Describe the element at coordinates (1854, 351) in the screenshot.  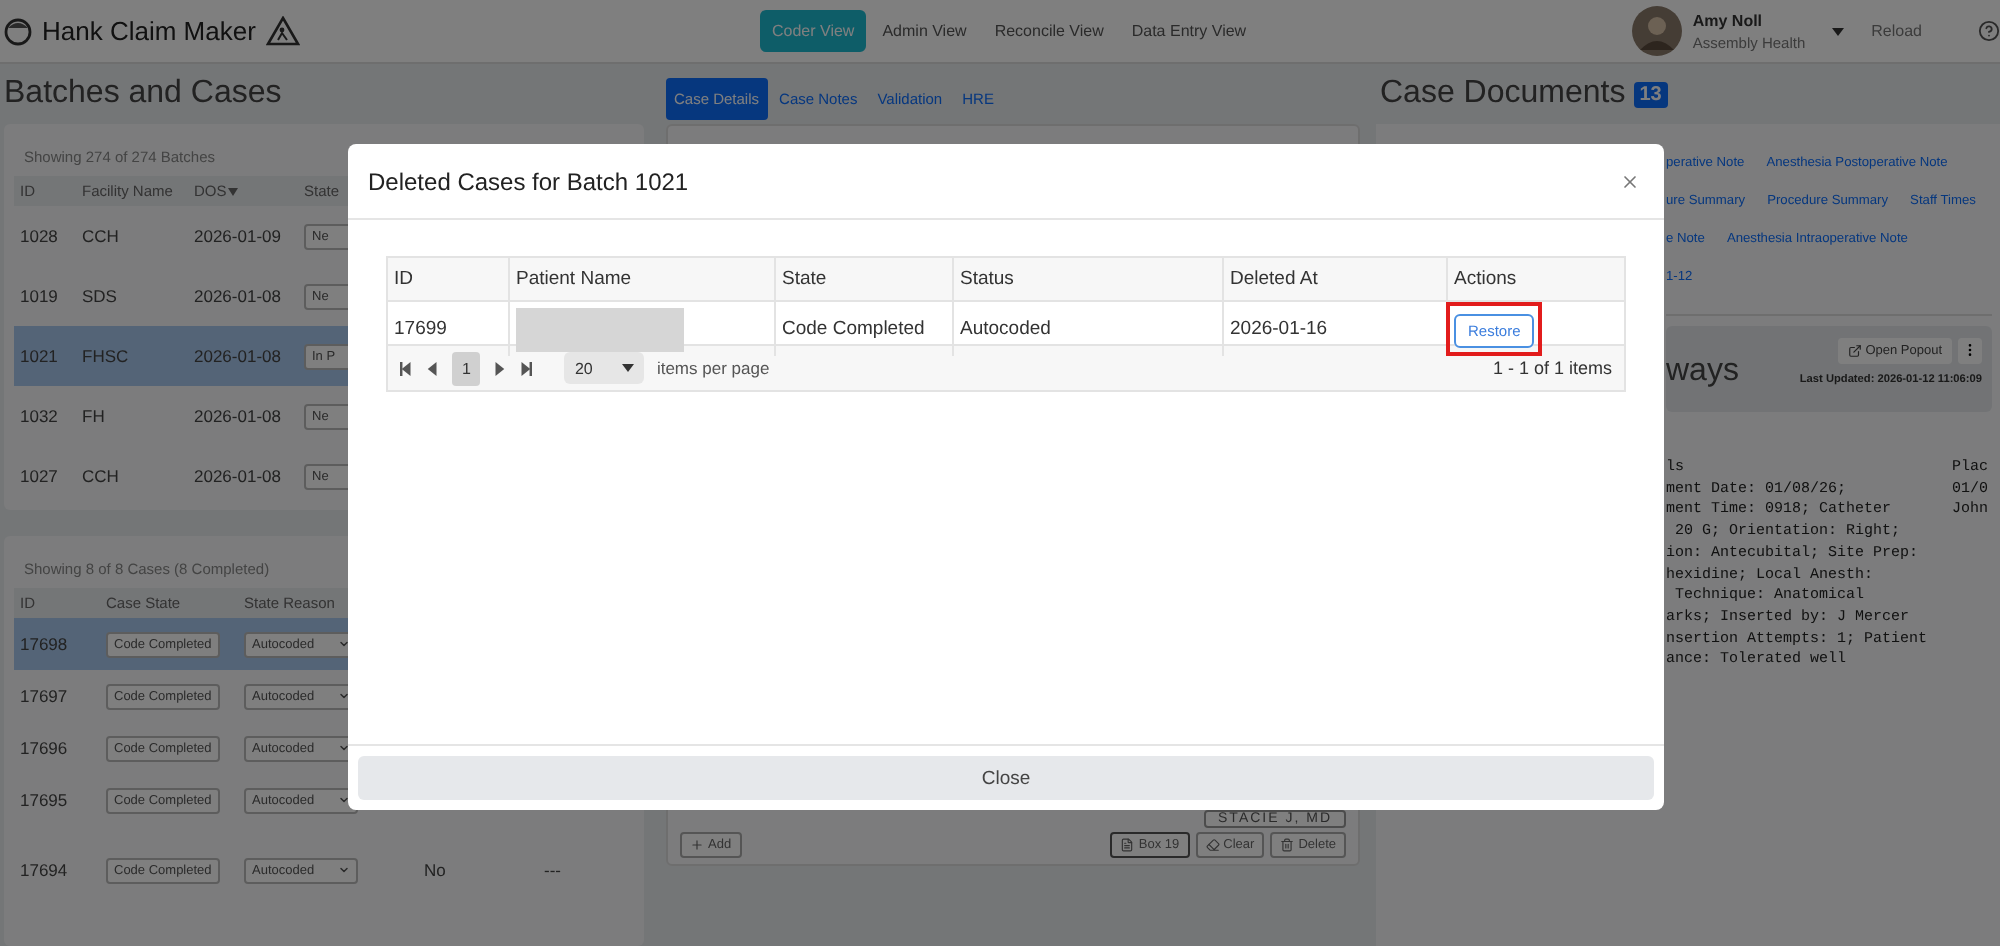
I see `external-link-icon` at that location.